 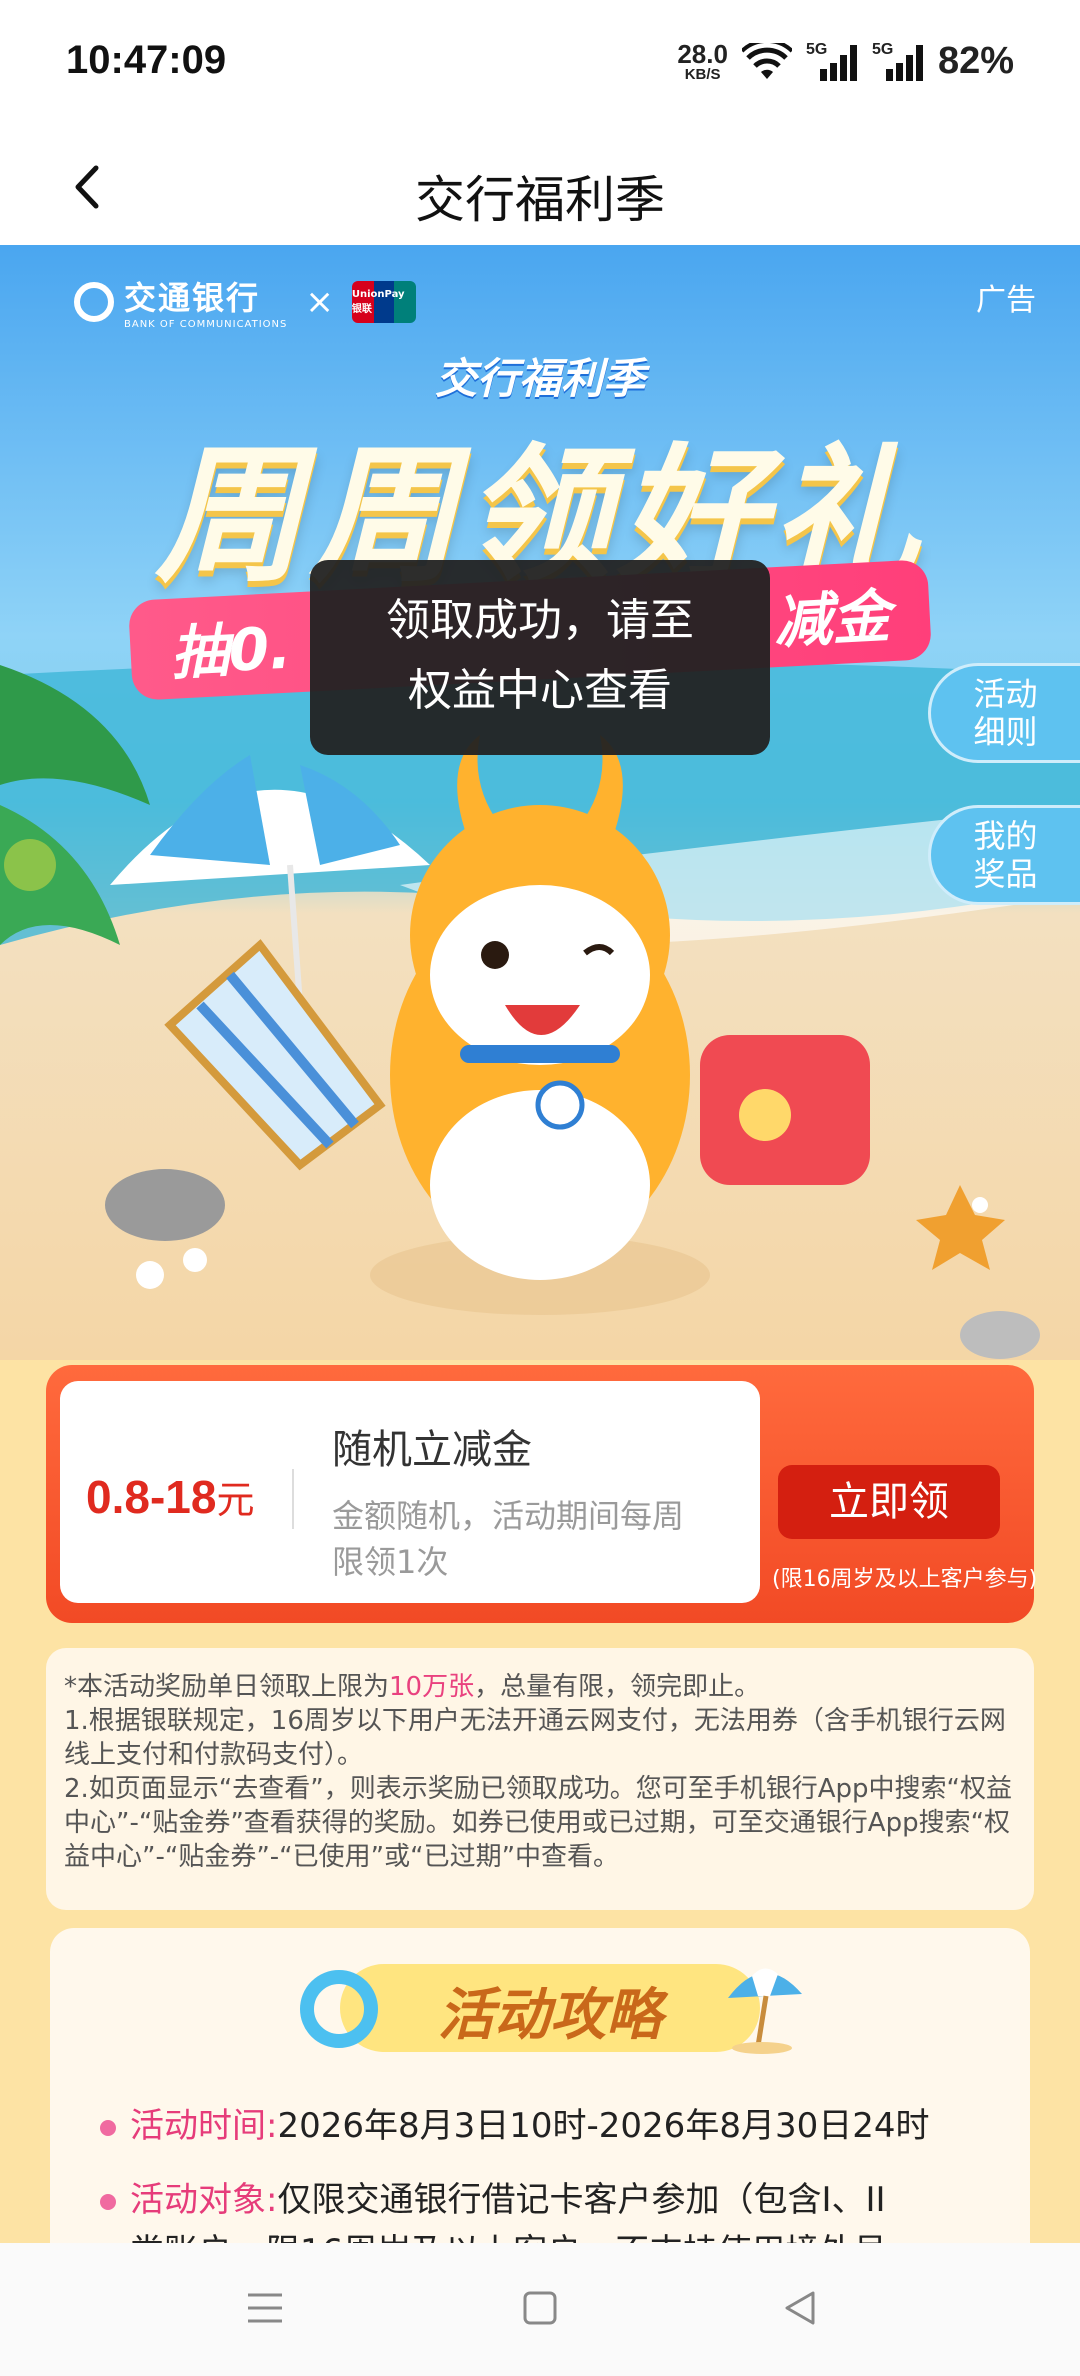 I want to click on coupon-amount-unit: 元, so click(x=235, y=1501).